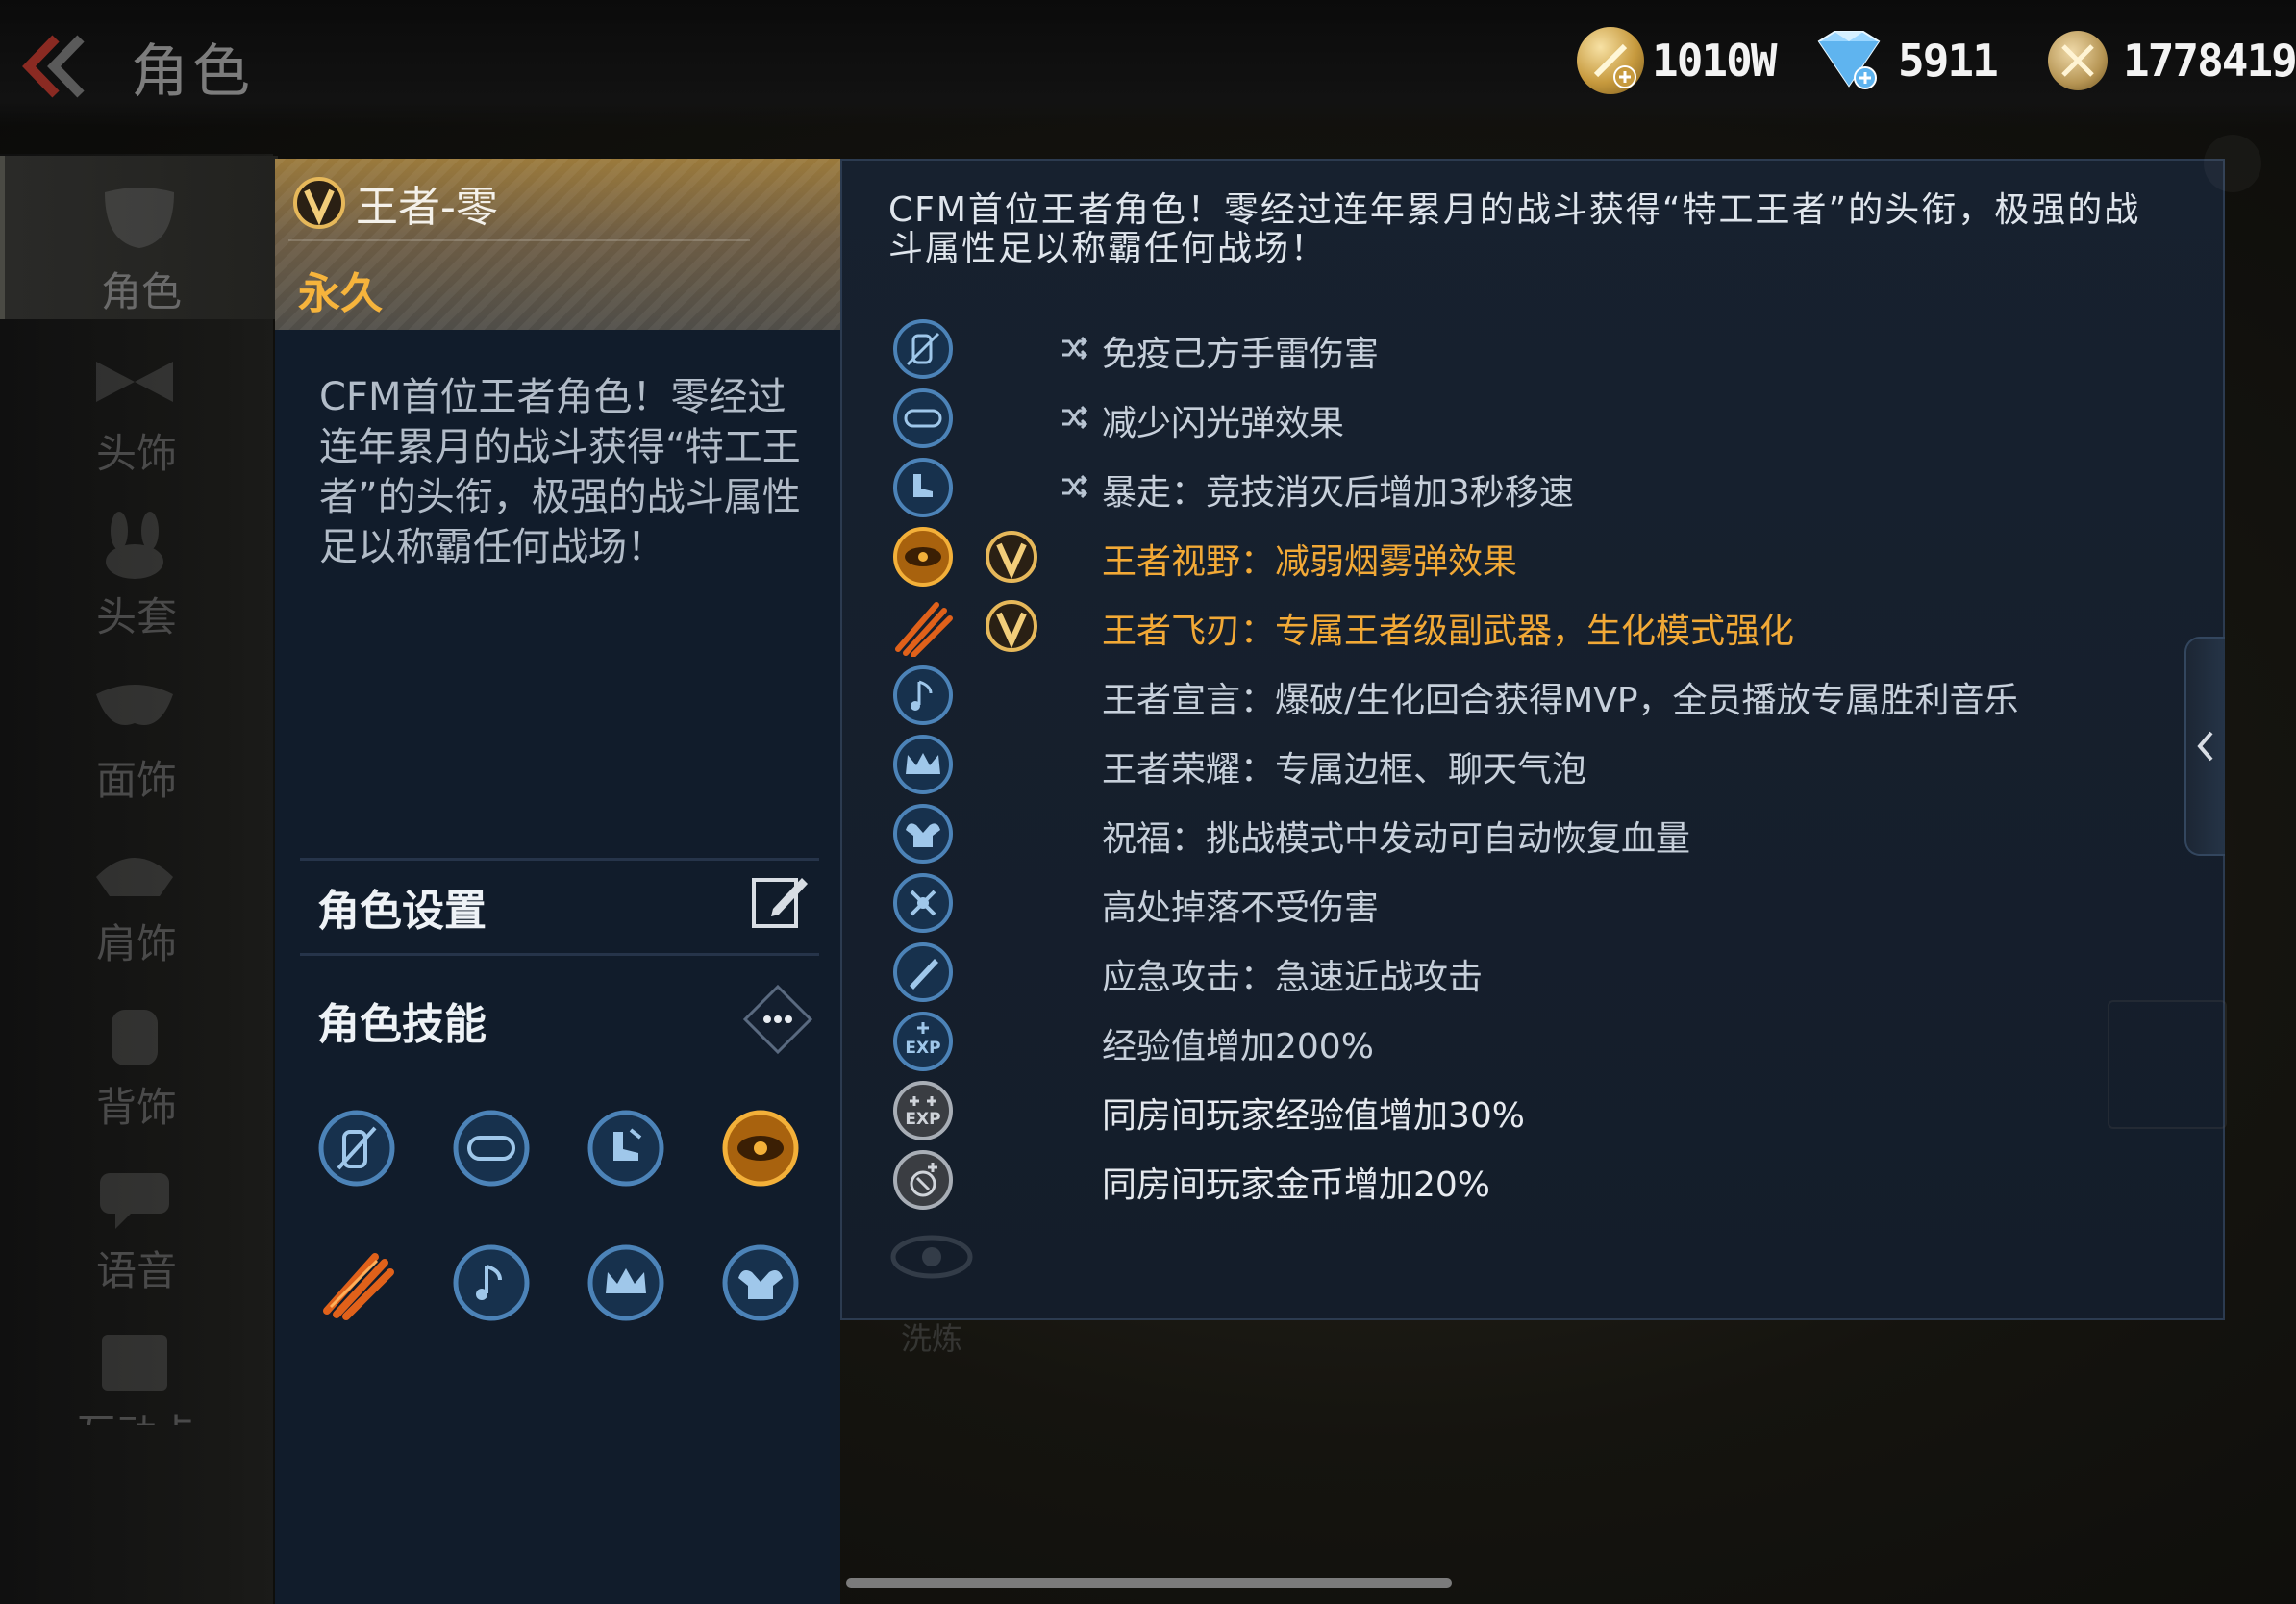  I want to click on sidebar: 角色 头饰 头套 面饰 肩饰 背饰 语音 互动卡, so click(139, 879).